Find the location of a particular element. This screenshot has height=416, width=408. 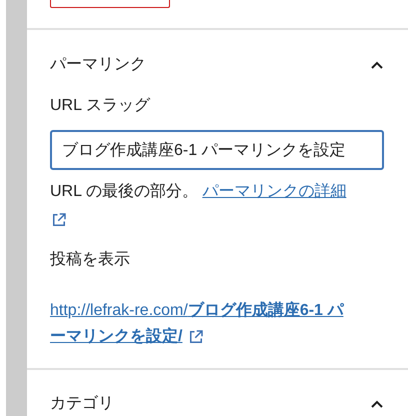

section-title: パーマリンク is located at coordinates (98, 65).